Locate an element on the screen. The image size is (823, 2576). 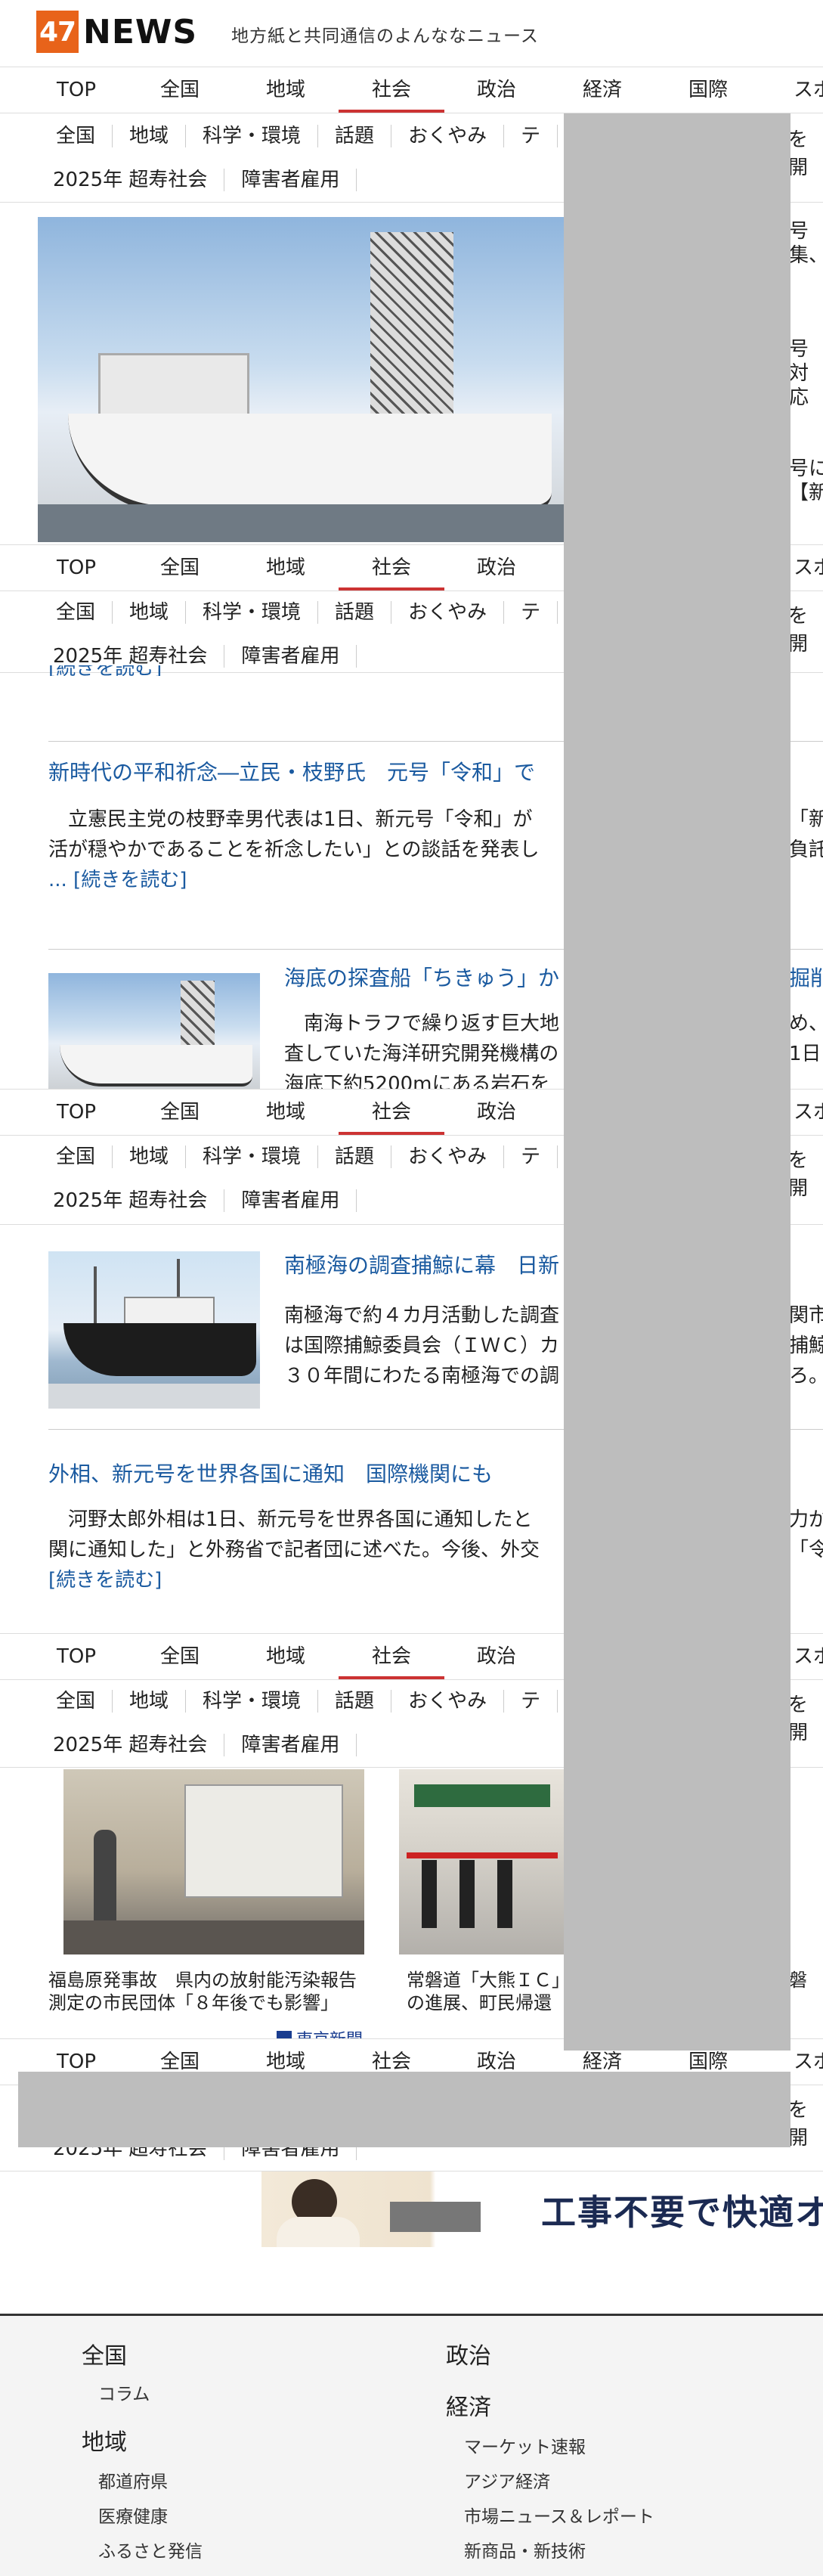
footer-link-economy: 経済 is located at coordinates (468, 2405).